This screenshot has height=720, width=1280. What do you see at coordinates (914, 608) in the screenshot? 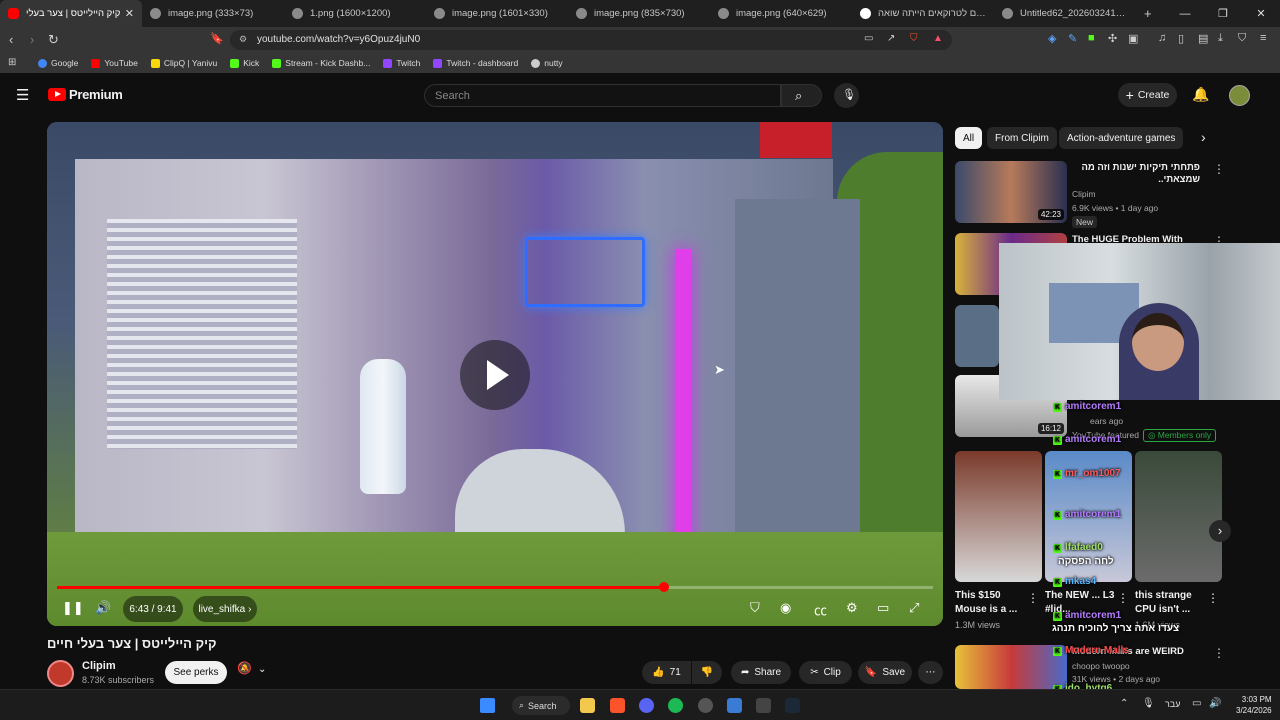
I see `fullscreen-icon: ⤢` at bounding box center [914, 608].